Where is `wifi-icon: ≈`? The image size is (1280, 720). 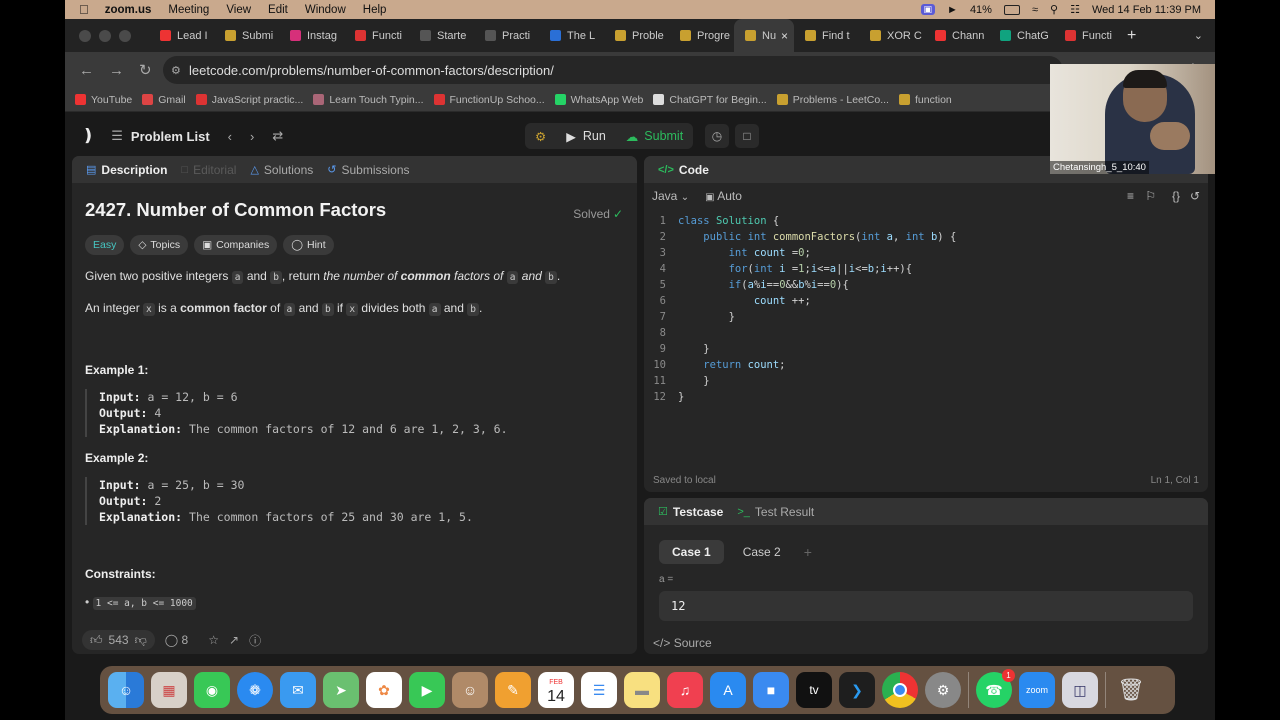
wifi-icon: ≈ is located at coordinates (1035, 10).